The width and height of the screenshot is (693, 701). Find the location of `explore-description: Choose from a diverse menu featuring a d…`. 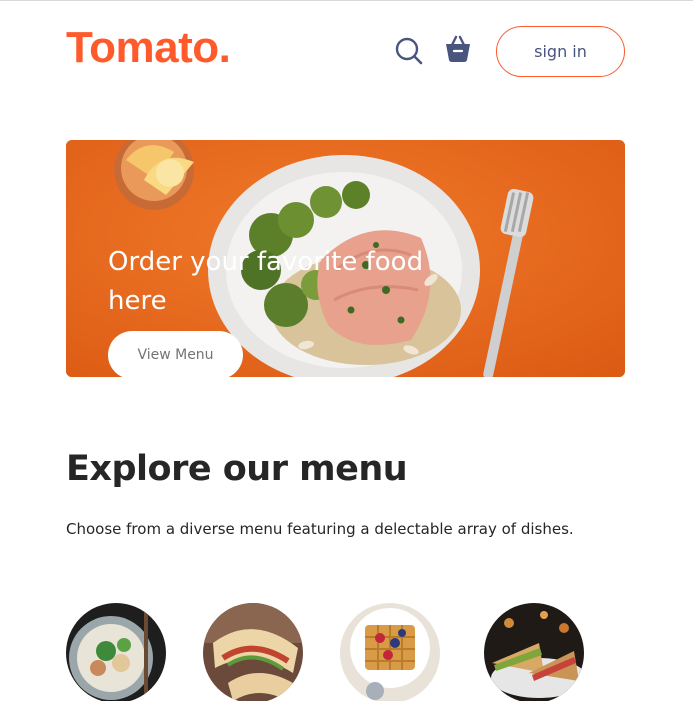

explore-description: Choose from a diverse menu featuring a d… is located at coordinates (320, 529).